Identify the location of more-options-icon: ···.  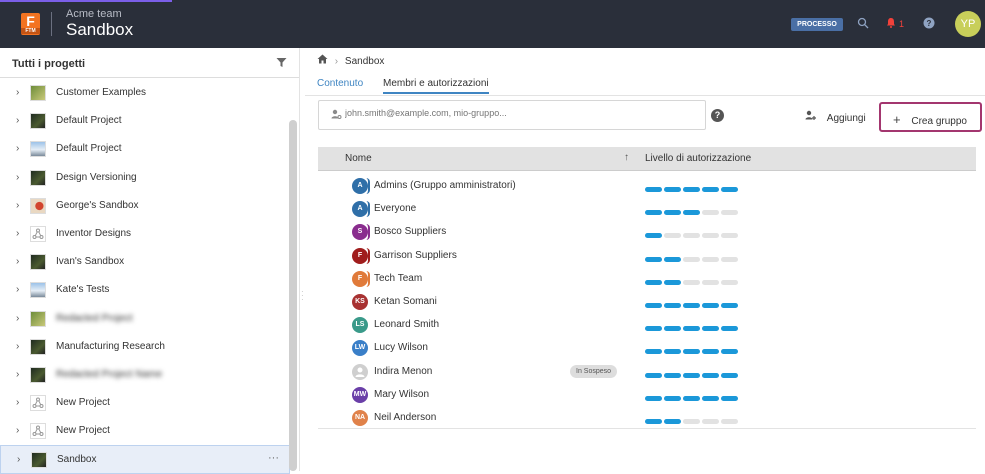
(273, 458).